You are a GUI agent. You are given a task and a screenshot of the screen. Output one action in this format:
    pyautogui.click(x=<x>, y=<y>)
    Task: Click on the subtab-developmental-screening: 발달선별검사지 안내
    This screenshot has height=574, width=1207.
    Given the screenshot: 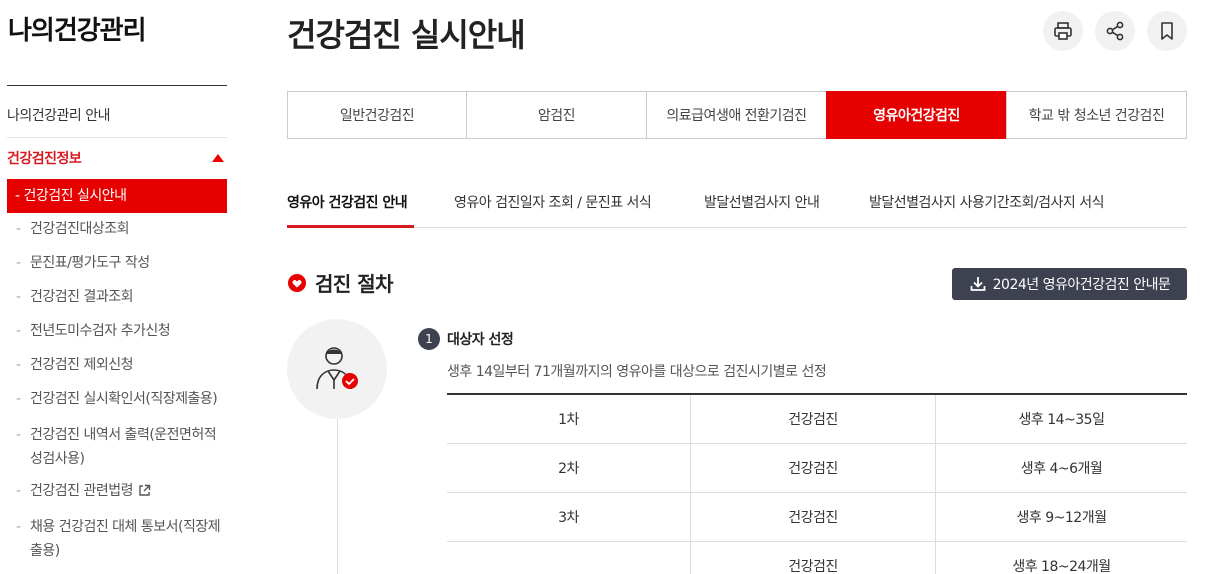 What is the action you would take?
    pyautogui.click(x=762, y=202)
    